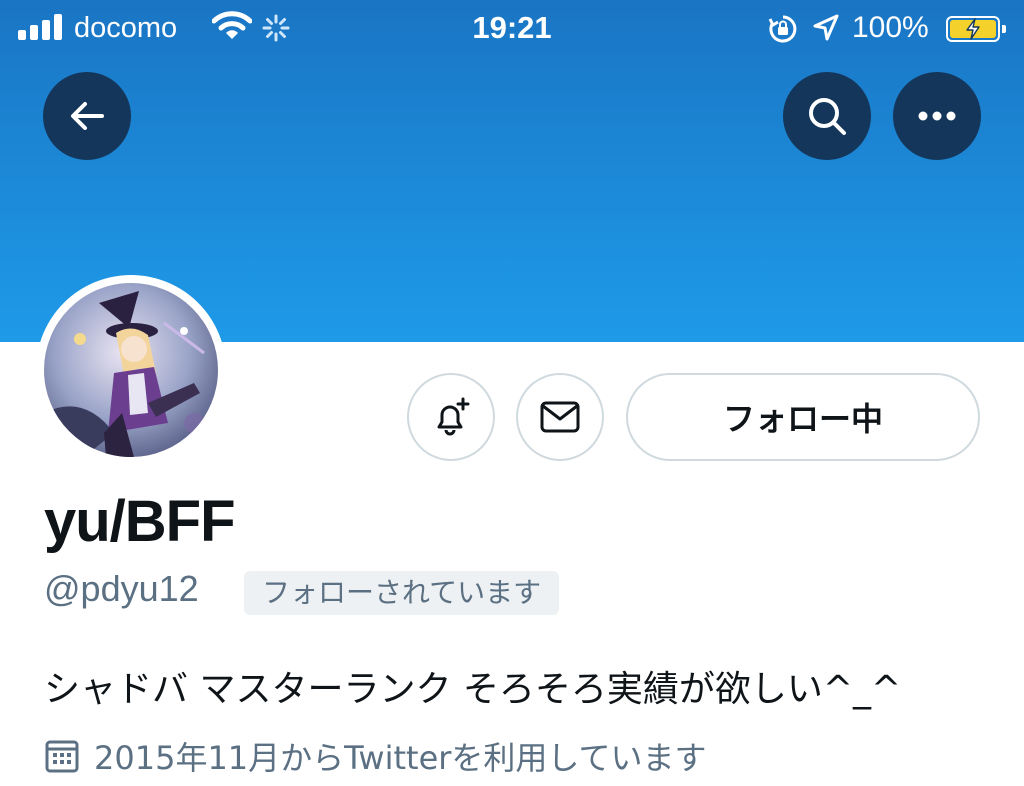 The image size is (1024, 786). I want to click on join-date: 2015年11月からTwitterを利用しています, so click(375, 756).